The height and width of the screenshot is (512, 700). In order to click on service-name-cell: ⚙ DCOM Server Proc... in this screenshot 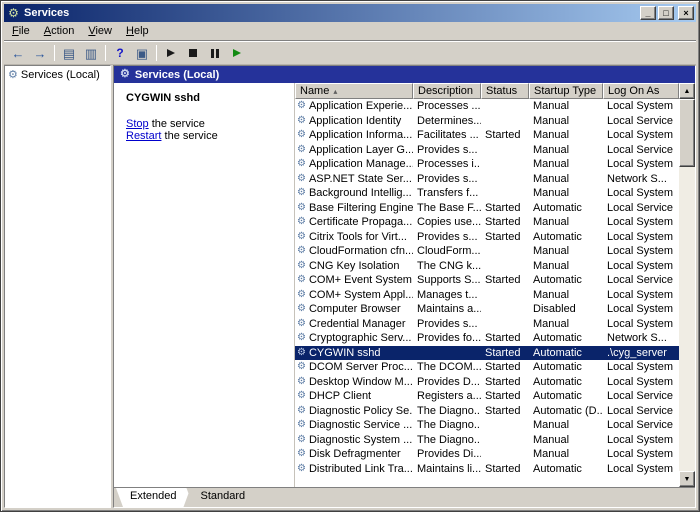, I will do `click(354, 367)`.